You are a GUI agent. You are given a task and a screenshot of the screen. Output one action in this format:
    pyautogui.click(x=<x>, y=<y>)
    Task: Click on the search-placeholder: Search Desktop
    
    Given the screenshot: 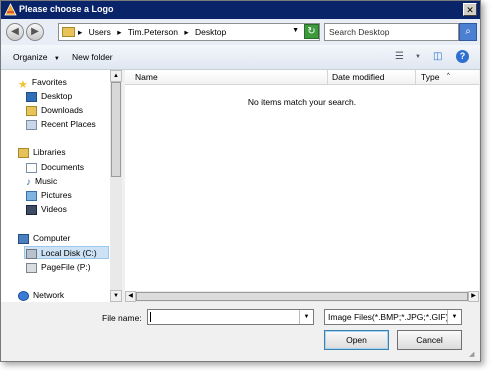 What is the action you would take?
    pyautogui.click(x=359, y=32)
    